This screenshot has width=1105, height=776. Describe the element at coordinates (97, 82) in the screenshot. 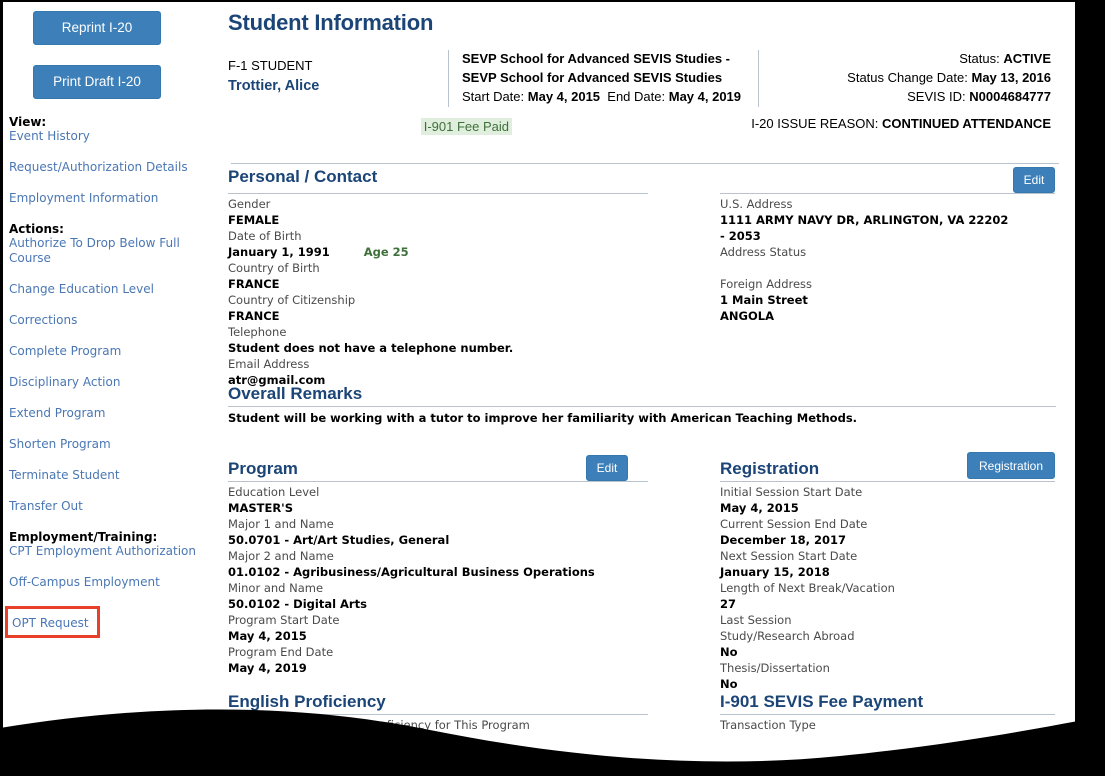

I see `print-draft-i20-button: Print Draft I-20` at that location.